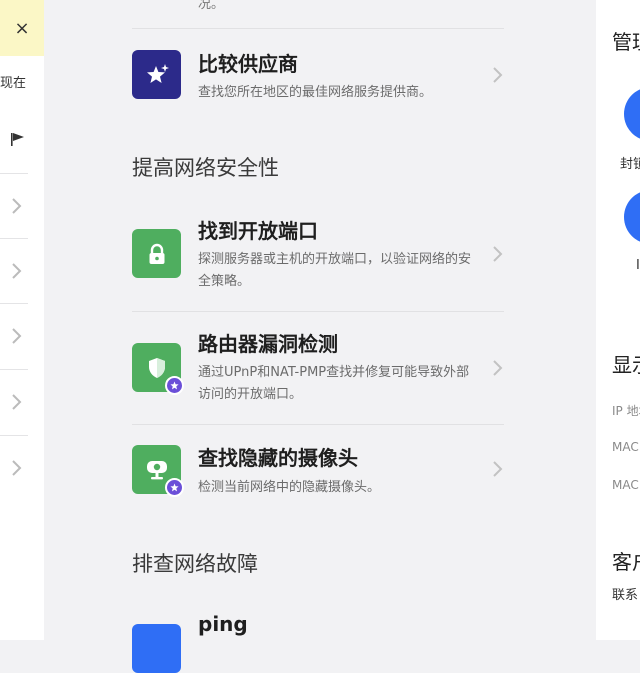  Describe the element at coordinates (632, 114) in the screenshot. I see `block-button` at that location.